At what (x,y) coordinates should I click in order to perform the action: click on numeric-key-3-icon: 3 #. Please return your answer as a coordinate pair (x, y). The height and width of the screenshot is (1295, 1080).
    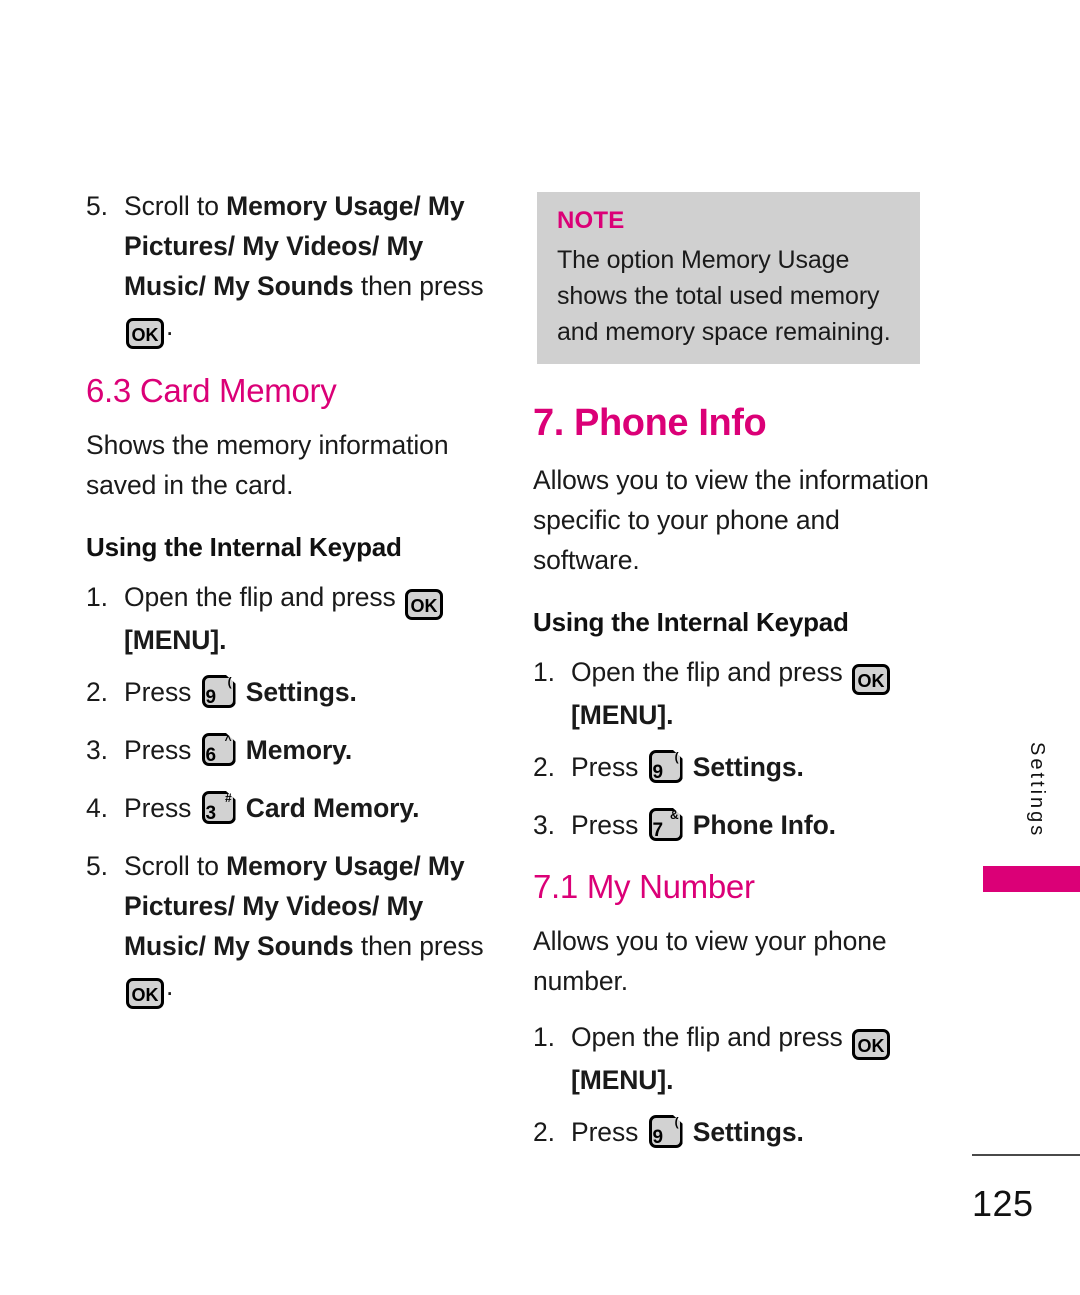
    Looking at the image, I should click on (218, 807).